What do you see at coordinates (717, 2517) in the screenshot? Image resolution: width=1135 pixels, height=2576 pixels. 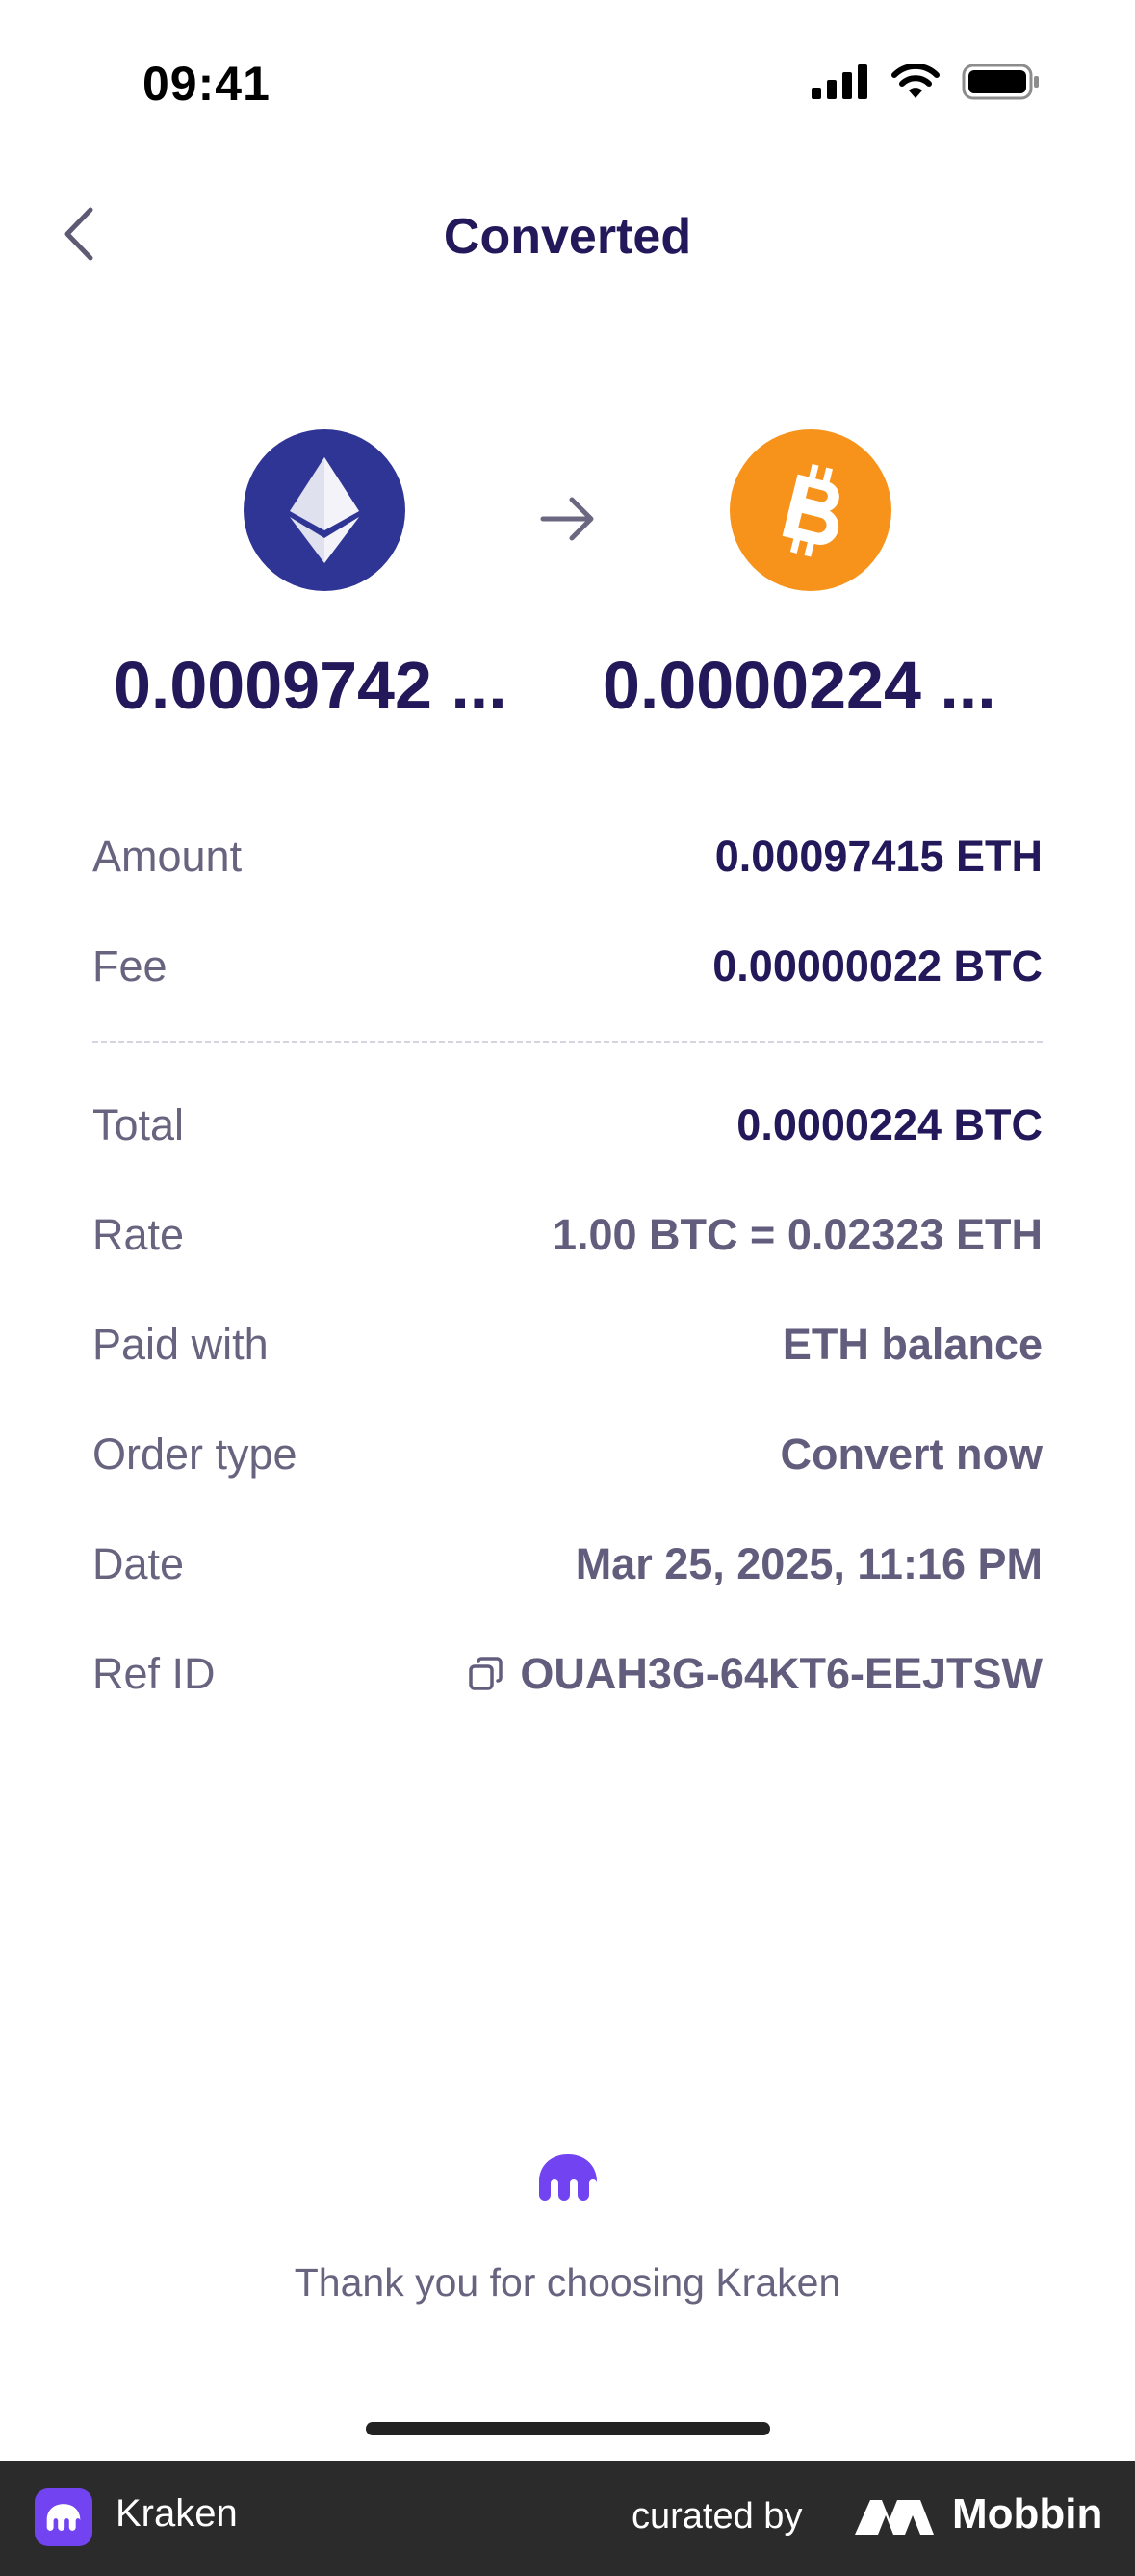 I see `curated-by-label: curated by` at bounding box center [717, 2517].